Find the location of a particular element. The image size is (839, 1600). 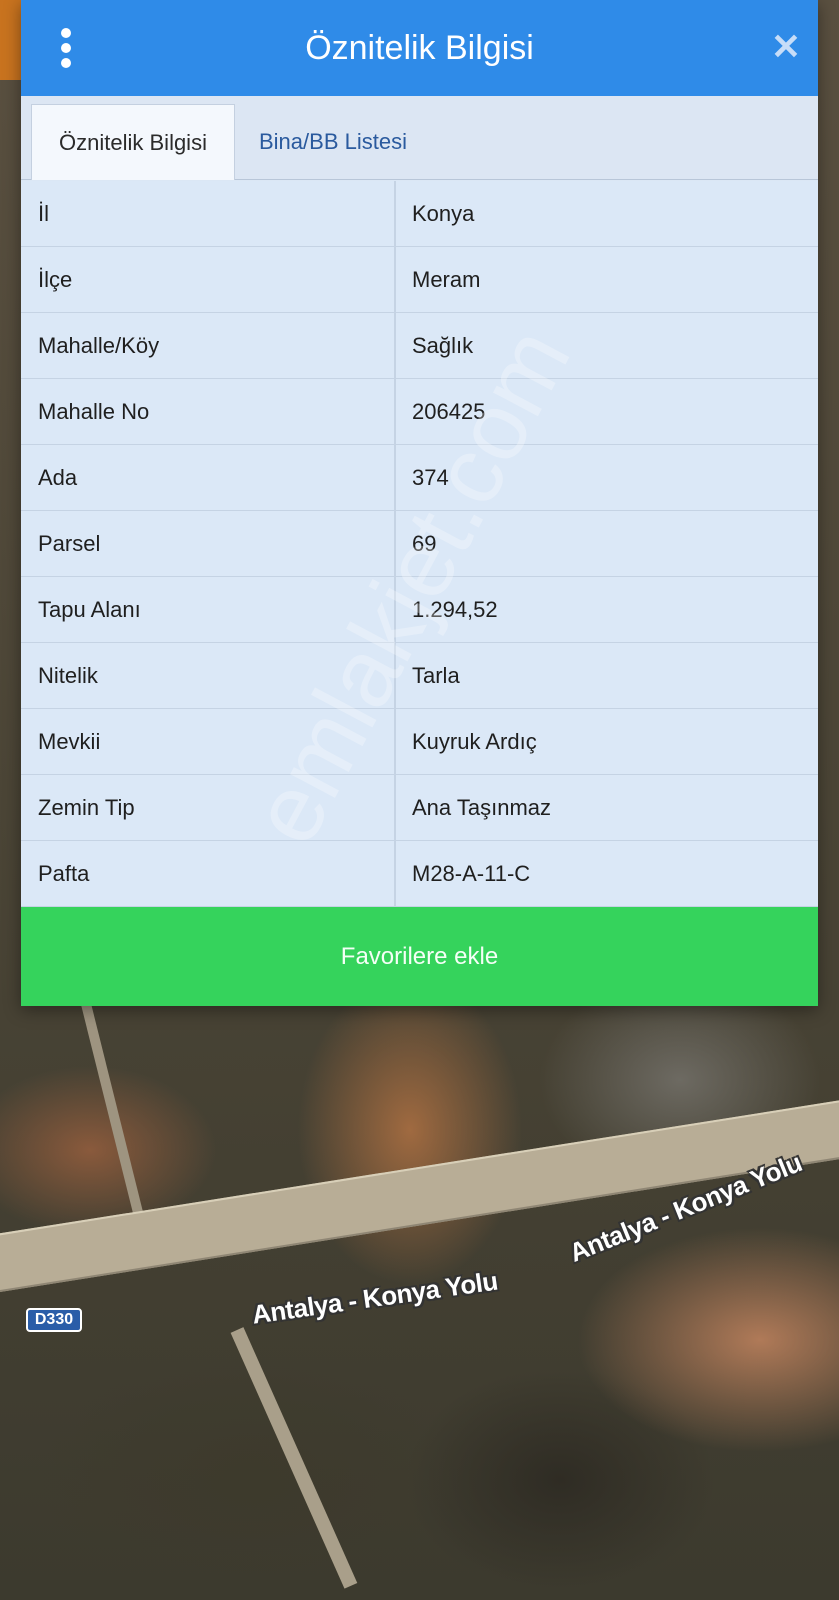

attribute-value: Ana Taşınmaz is located at coordinates (482, 807).